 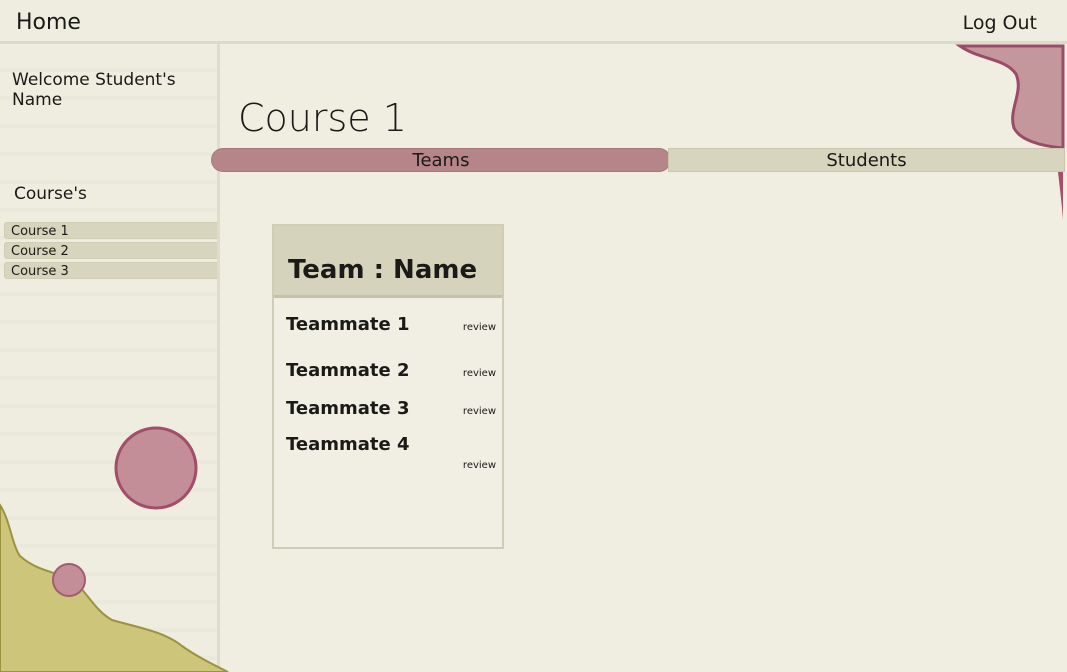 What do you see at coordinates (1010, 97) in the screenshot?
I see `decor-blob-top-right` at bounding box center [1010, 97].